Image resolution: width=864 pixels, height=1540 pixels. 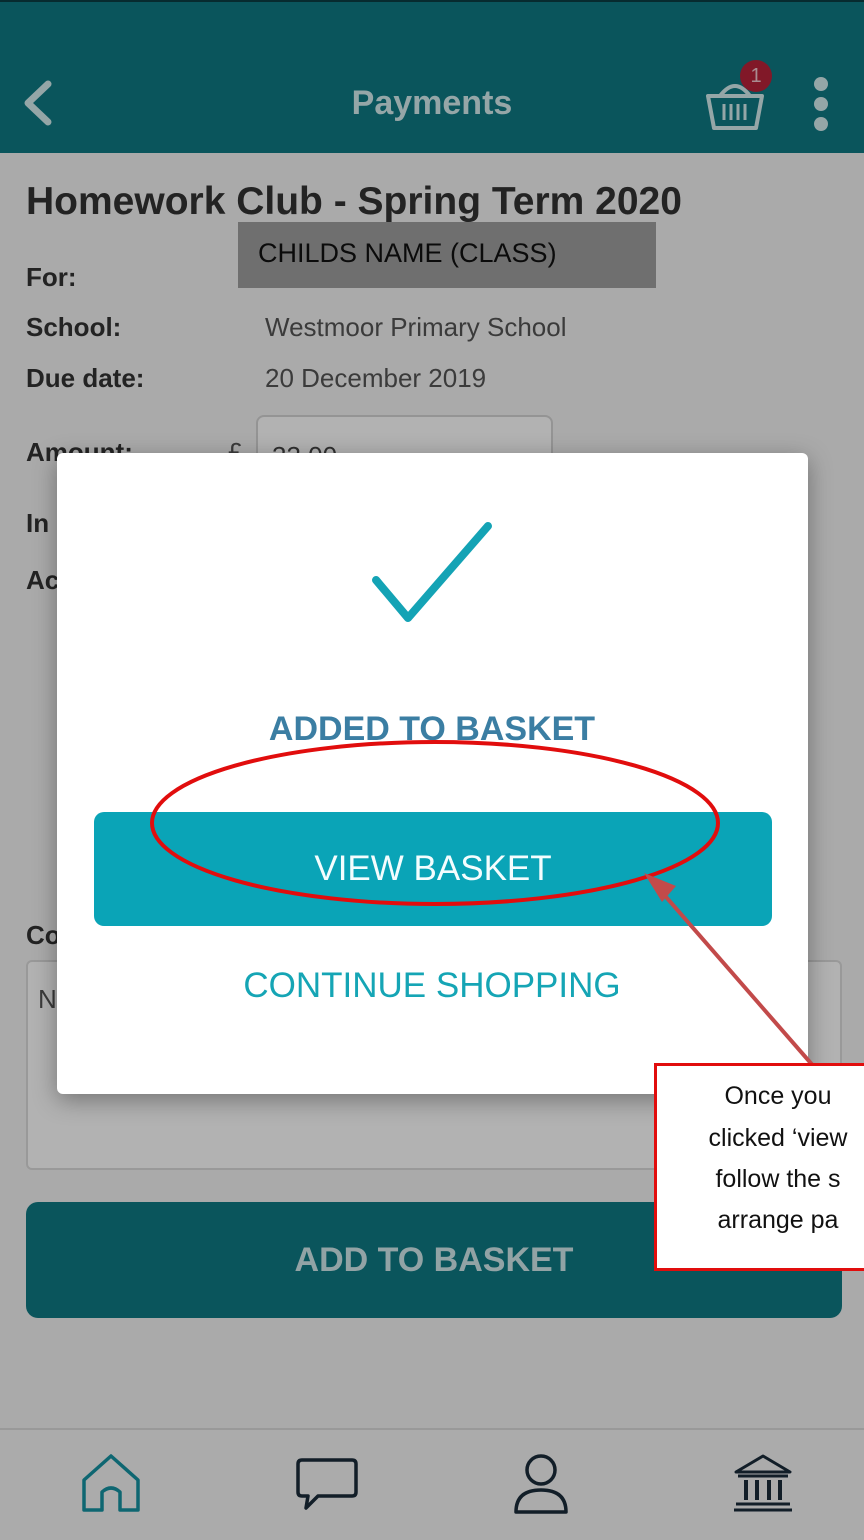 What do you see at coordinates (778, 1220) in the screenshot?
I see `annotation-line: arrange pa` at bounding box center [778, 1220].